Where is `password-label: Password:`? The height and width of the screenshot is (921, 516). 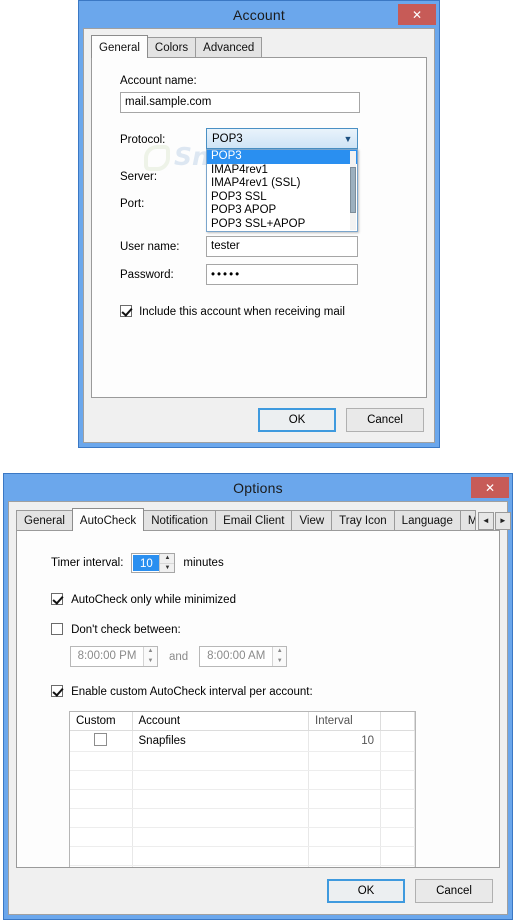 password-label: Password: is located at coordinates (147, 275).